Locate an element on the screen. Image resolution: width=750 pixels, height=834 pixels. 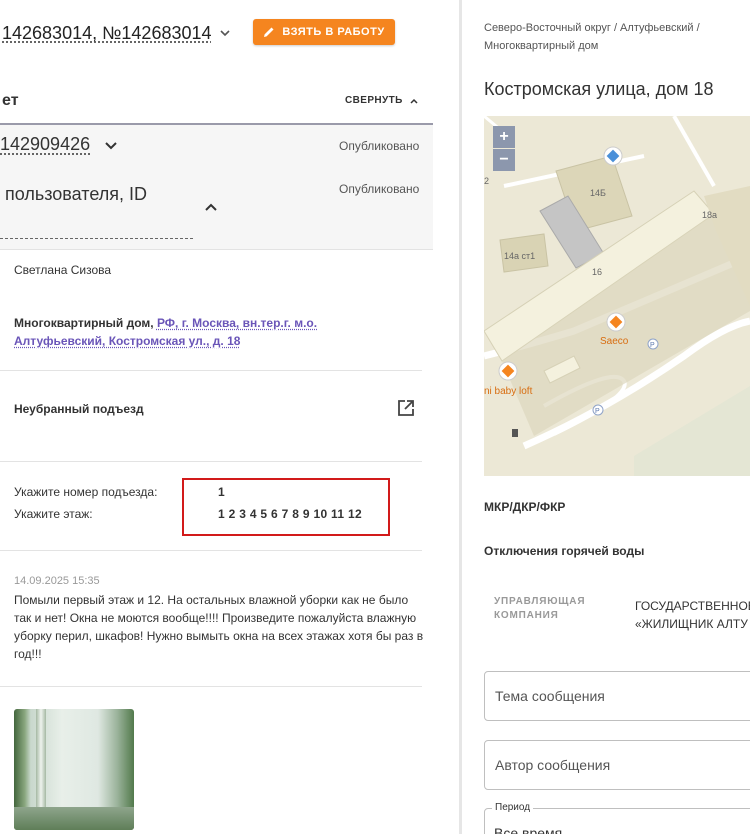
status-badge: Опубликовано is located at coordinates (379, 146).